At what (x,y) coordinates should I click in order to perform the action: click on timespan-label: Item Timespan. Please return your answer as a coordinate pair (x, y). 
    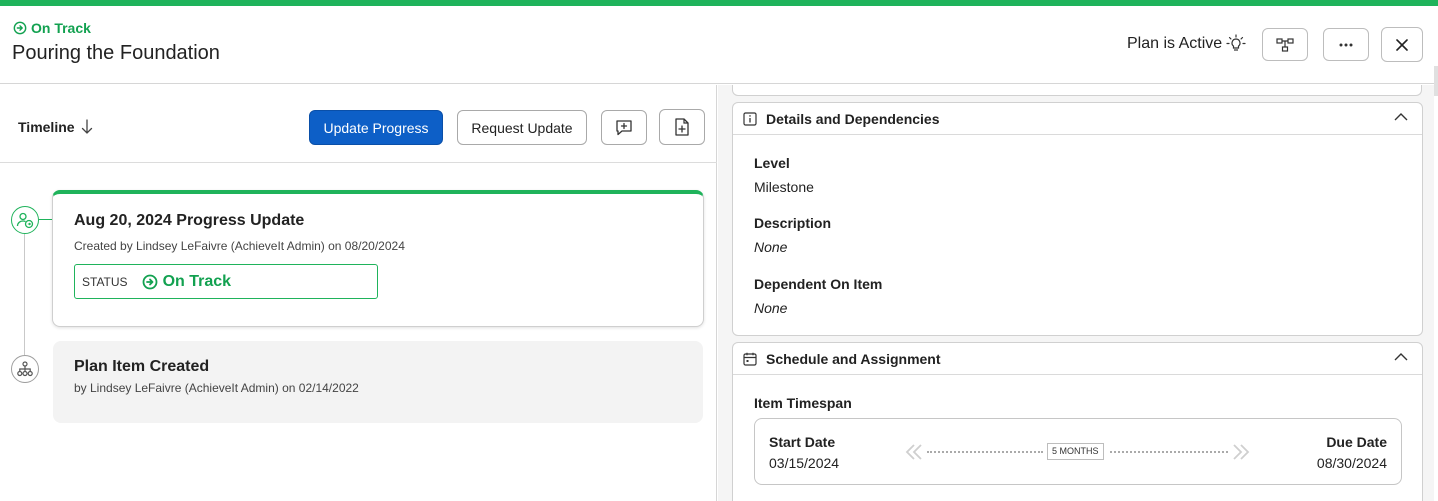
    Looking at the image, I should click on (803, 403).